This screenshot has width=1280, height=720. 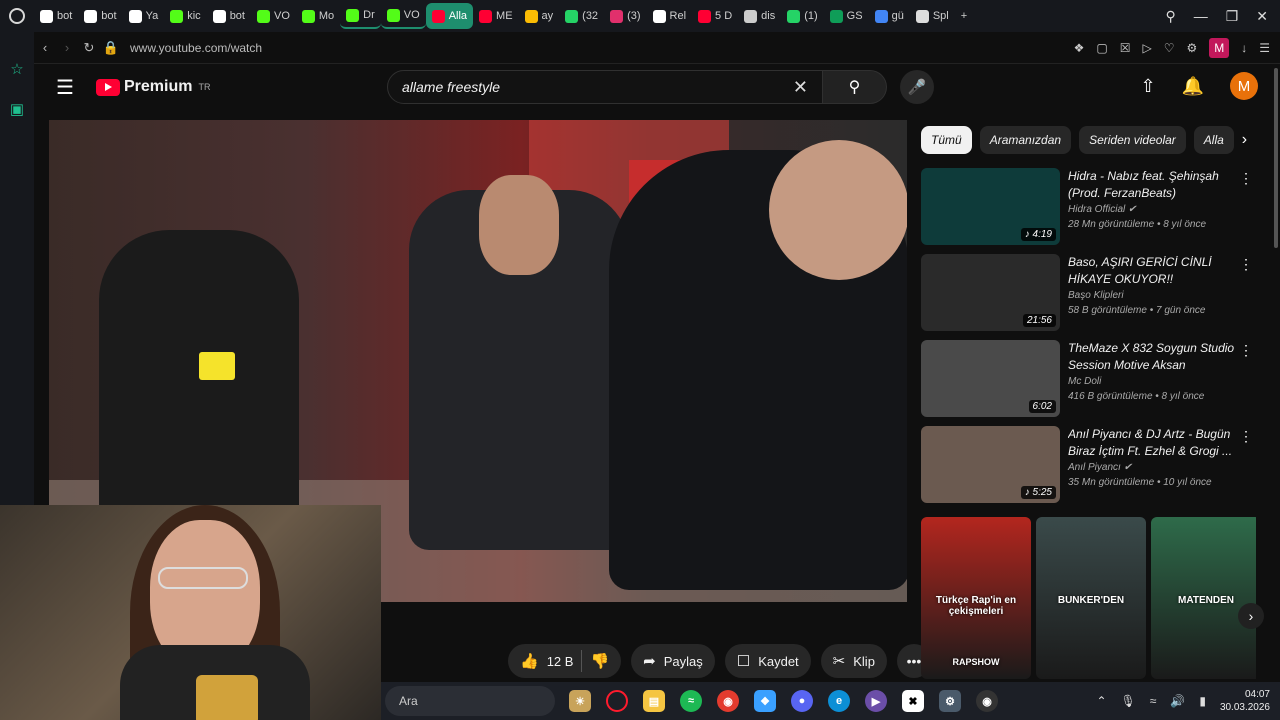 What do you see at coordinates (1202, 701) in the screenshot?
I see `battery-icon: ▮` at bounding box center [1202, 701].